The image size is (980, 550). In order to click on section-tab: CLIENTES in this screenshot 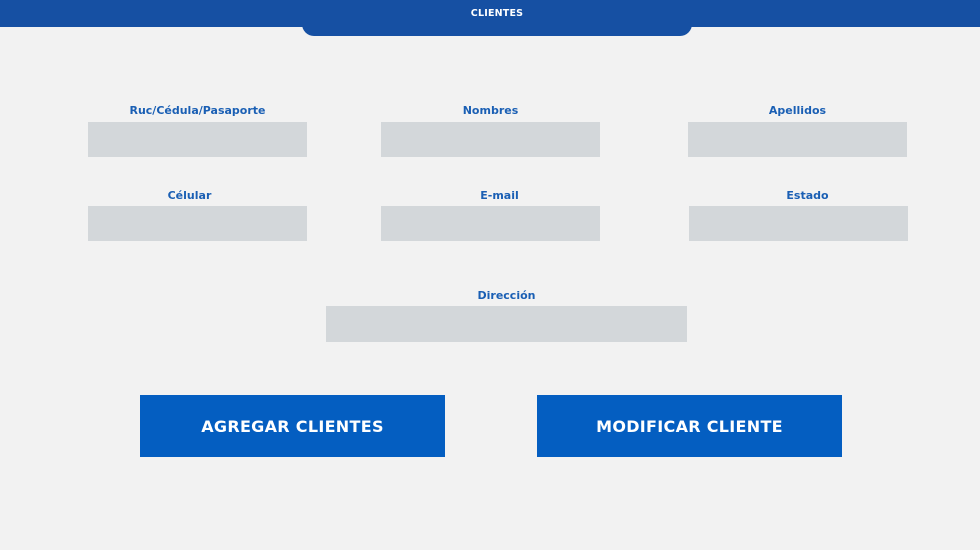, I will do `click(497, 18)`.